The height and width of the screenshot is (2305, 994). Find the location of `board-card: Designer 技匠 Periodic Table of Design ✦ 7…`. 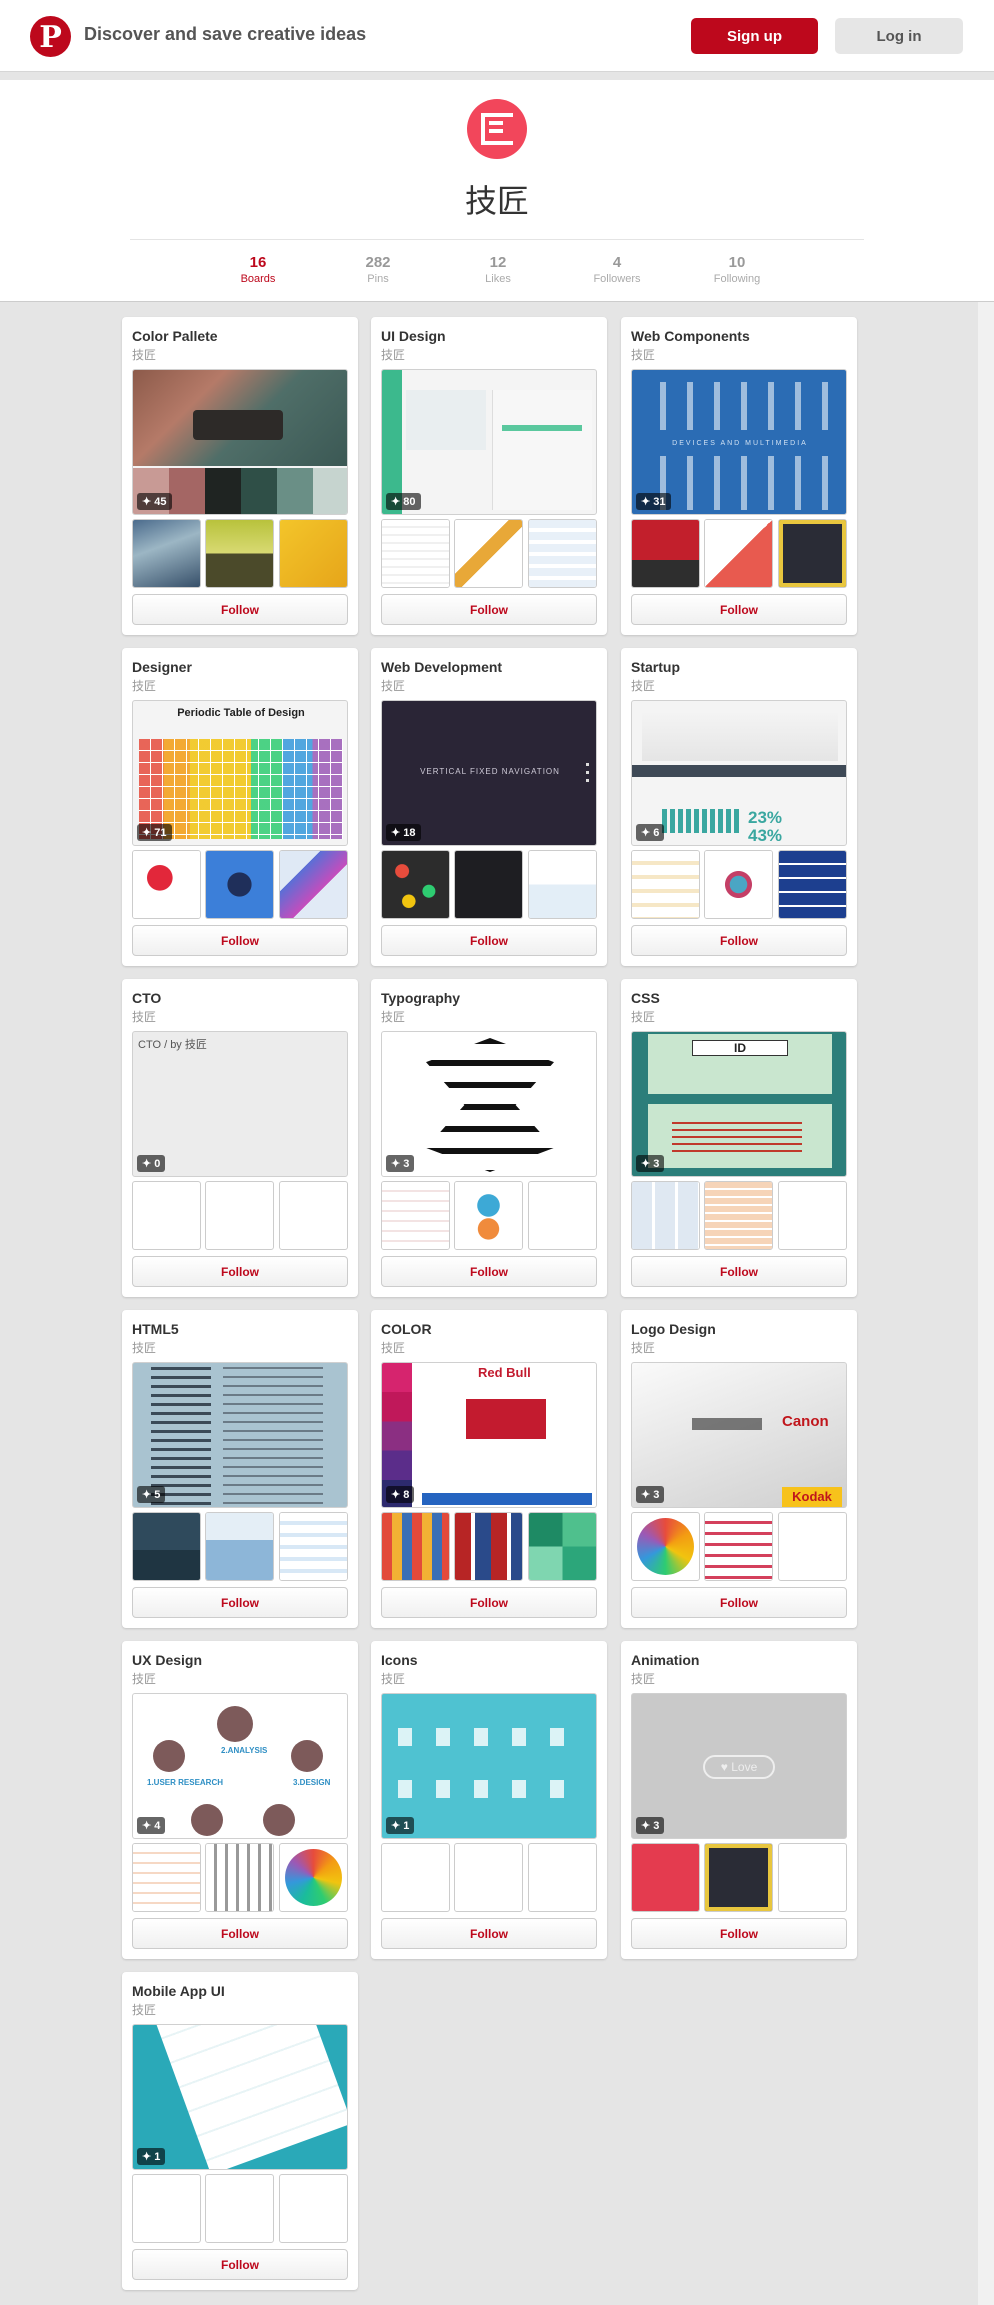

board-card: Designer 技匠 Periodic Table of Design ✦ 7… is located at coordinates (240, 807).